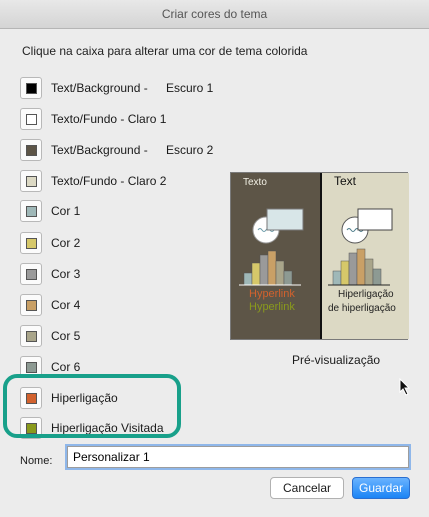 The width and height of the screenshot is (429, 517). What do you see at coordinates (92, 406) in the screenshot?
I see `hyperlink-highlight-outline` at bounding box center [92, 406].